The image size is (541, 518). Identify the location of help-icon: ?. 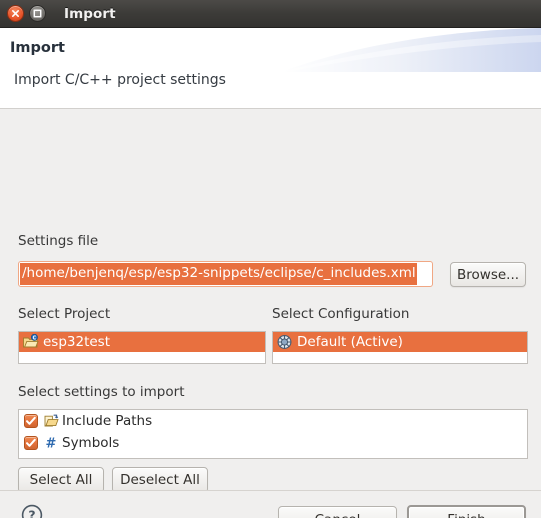
(32, 510).